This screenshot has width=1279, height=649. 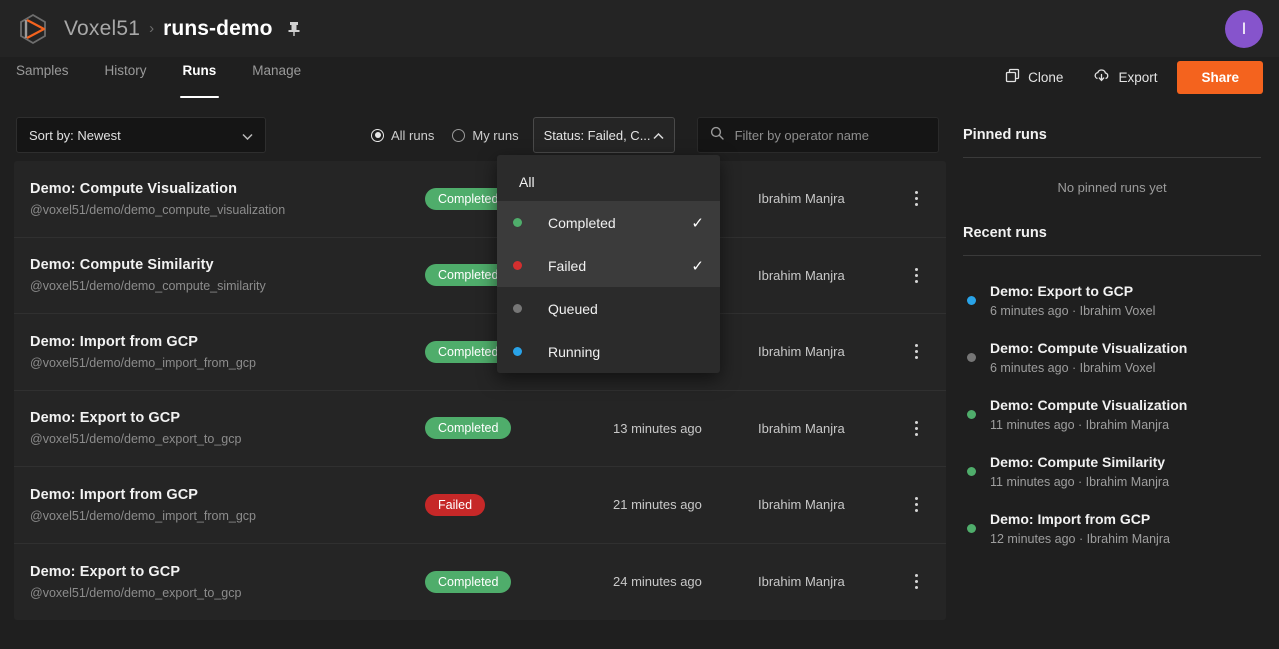 I want to click on tab-history: History, so click(x=126, y=76).